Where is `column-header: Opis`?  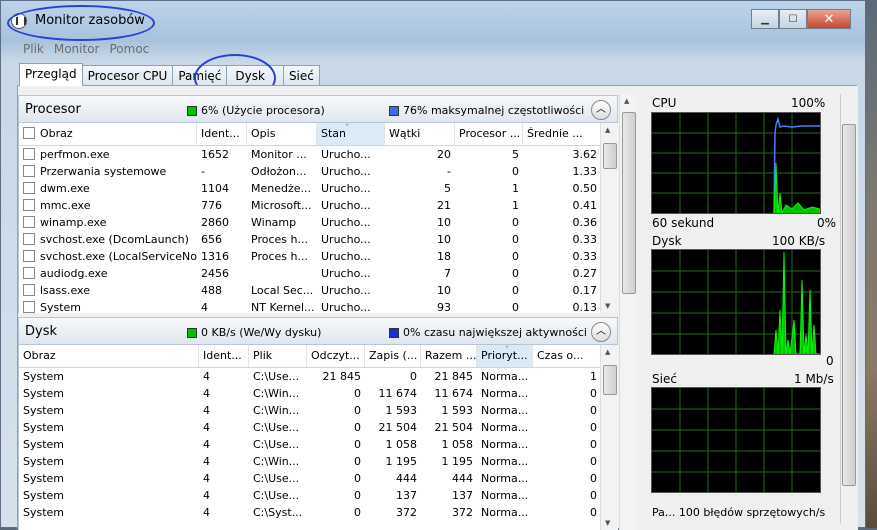 column-header: Opis is located at coordinates (282, 134).